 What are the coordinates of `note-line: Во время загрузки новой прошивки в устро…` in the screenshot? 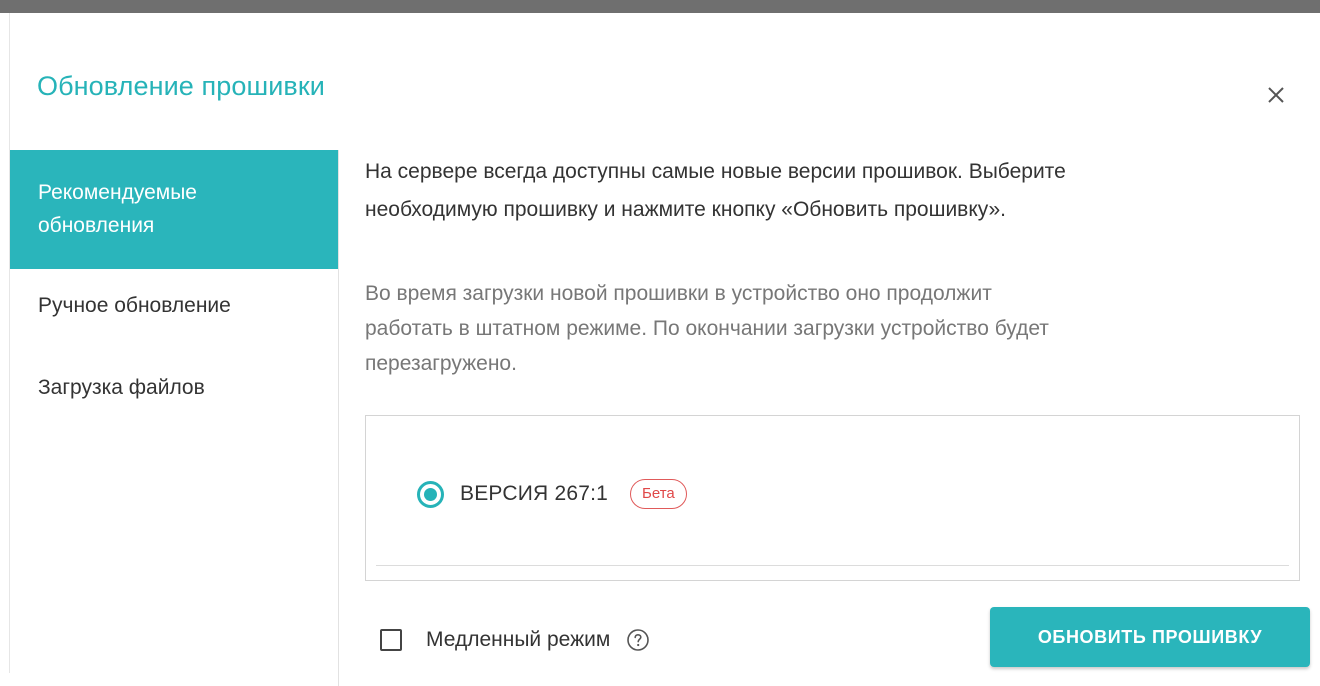 It's located at (678, 293).